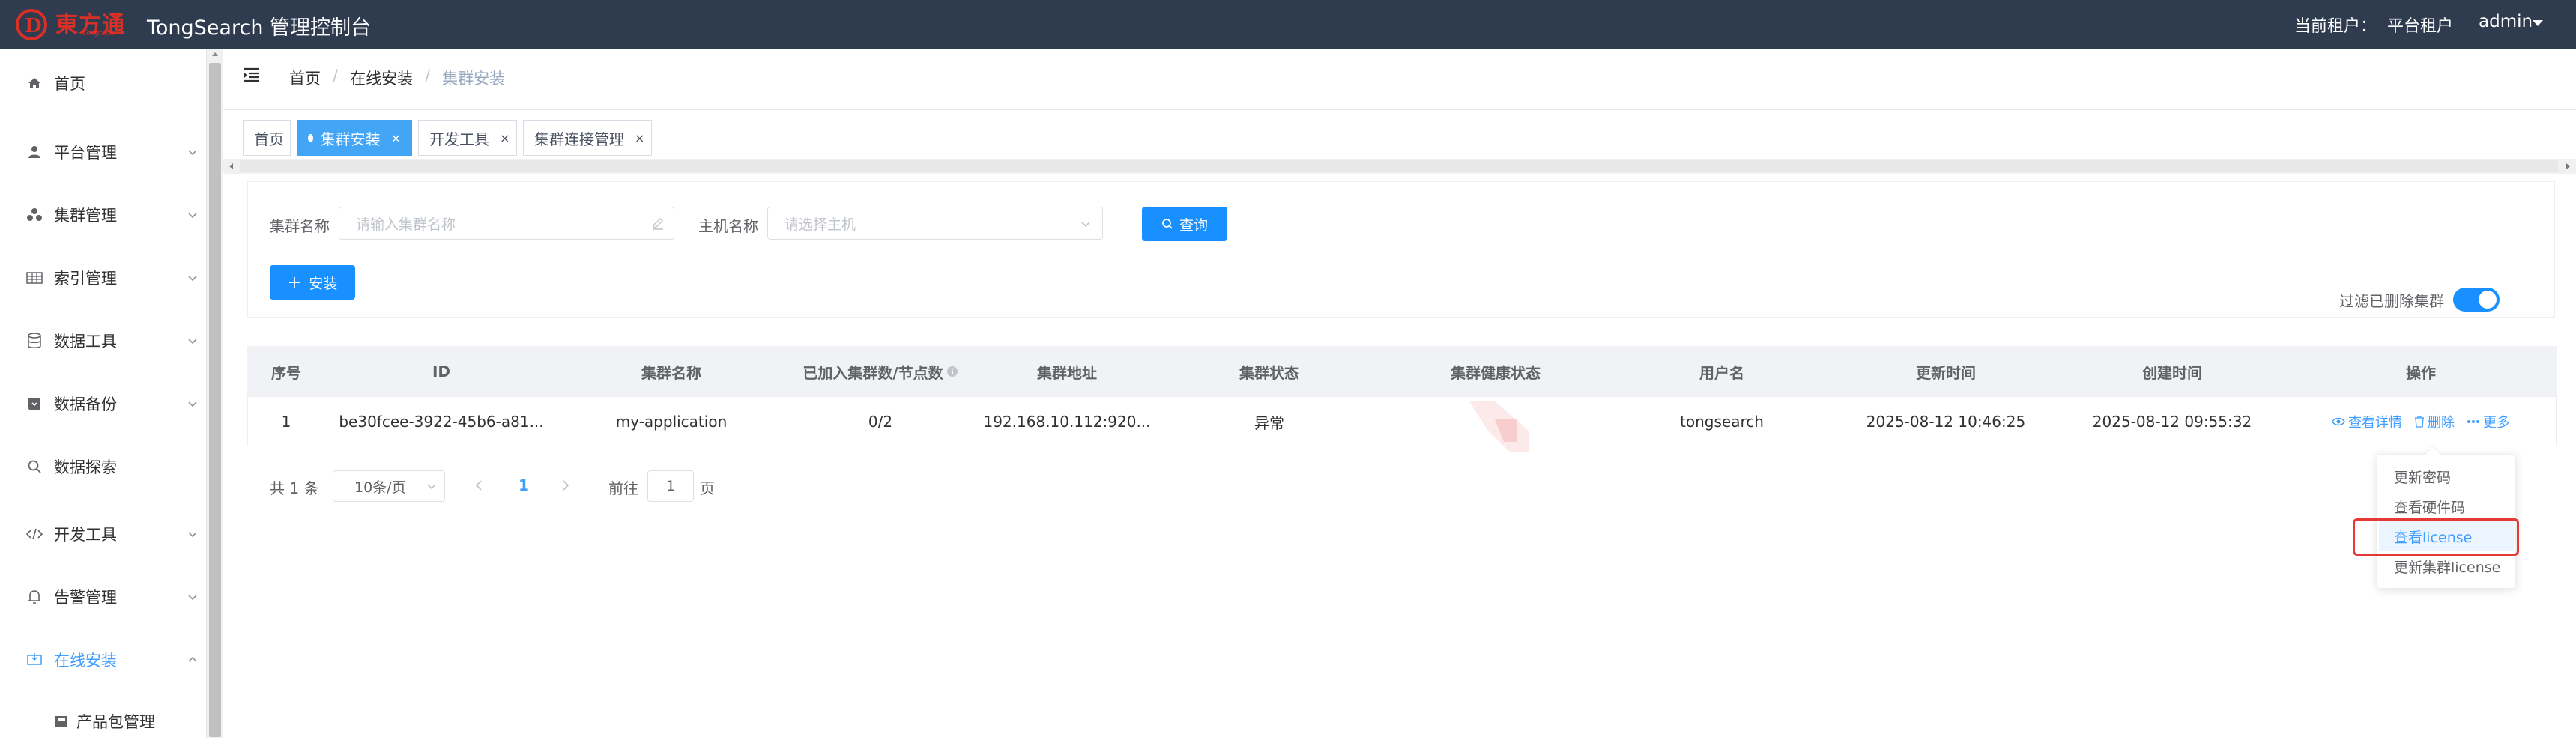 This screenshot has width=2576, height=740. I want to click on menu-item-update-password: 更新密码, so click(2422, 477).